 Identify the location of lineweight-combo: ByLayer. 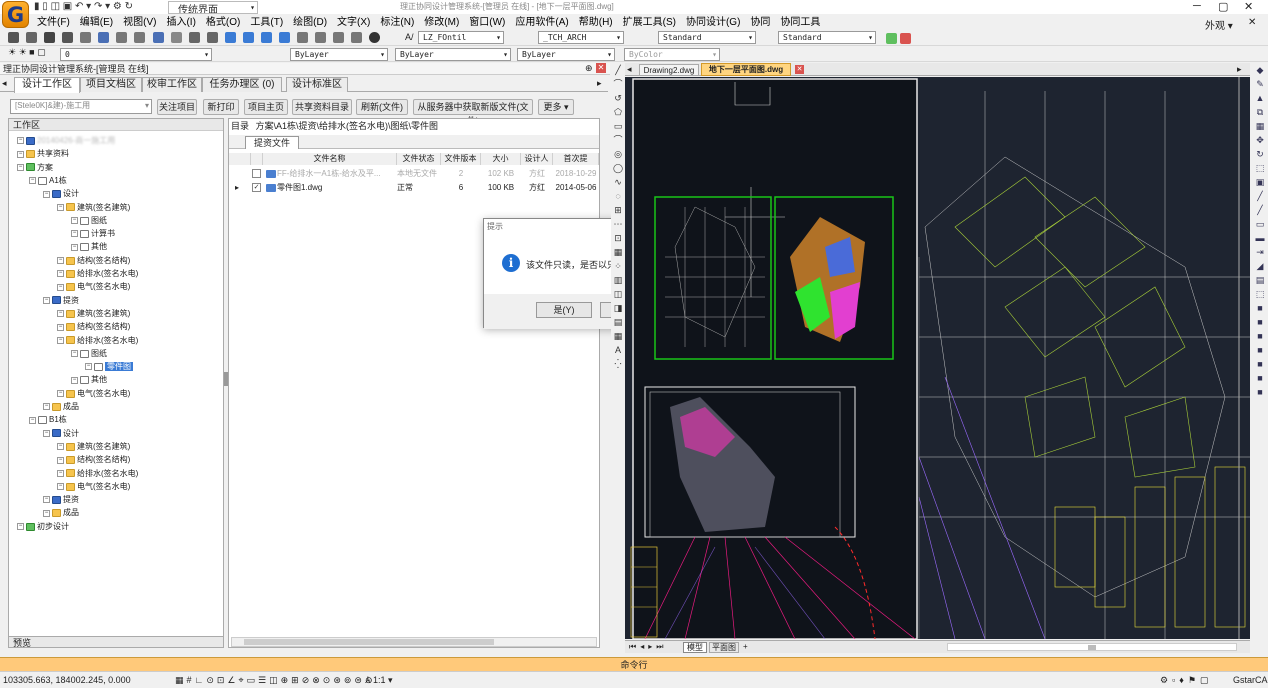
(566, 54).